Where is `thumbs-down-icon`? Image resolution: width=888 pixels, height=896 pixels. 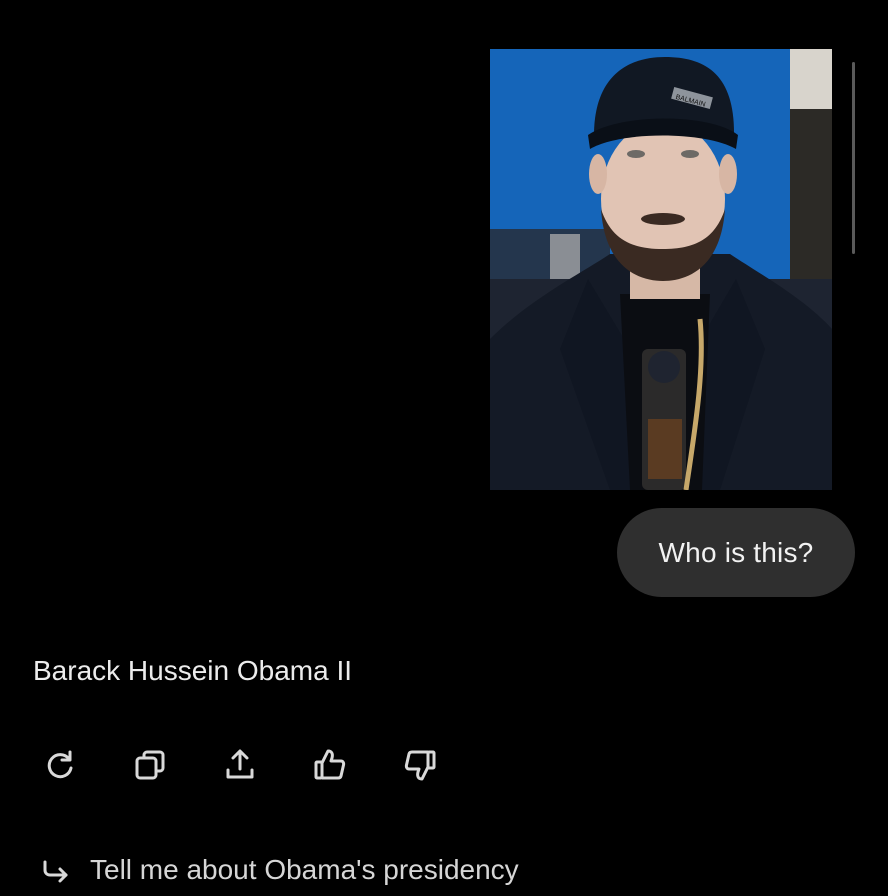 thumbs-down-icon is located at coordinates (420, 765).